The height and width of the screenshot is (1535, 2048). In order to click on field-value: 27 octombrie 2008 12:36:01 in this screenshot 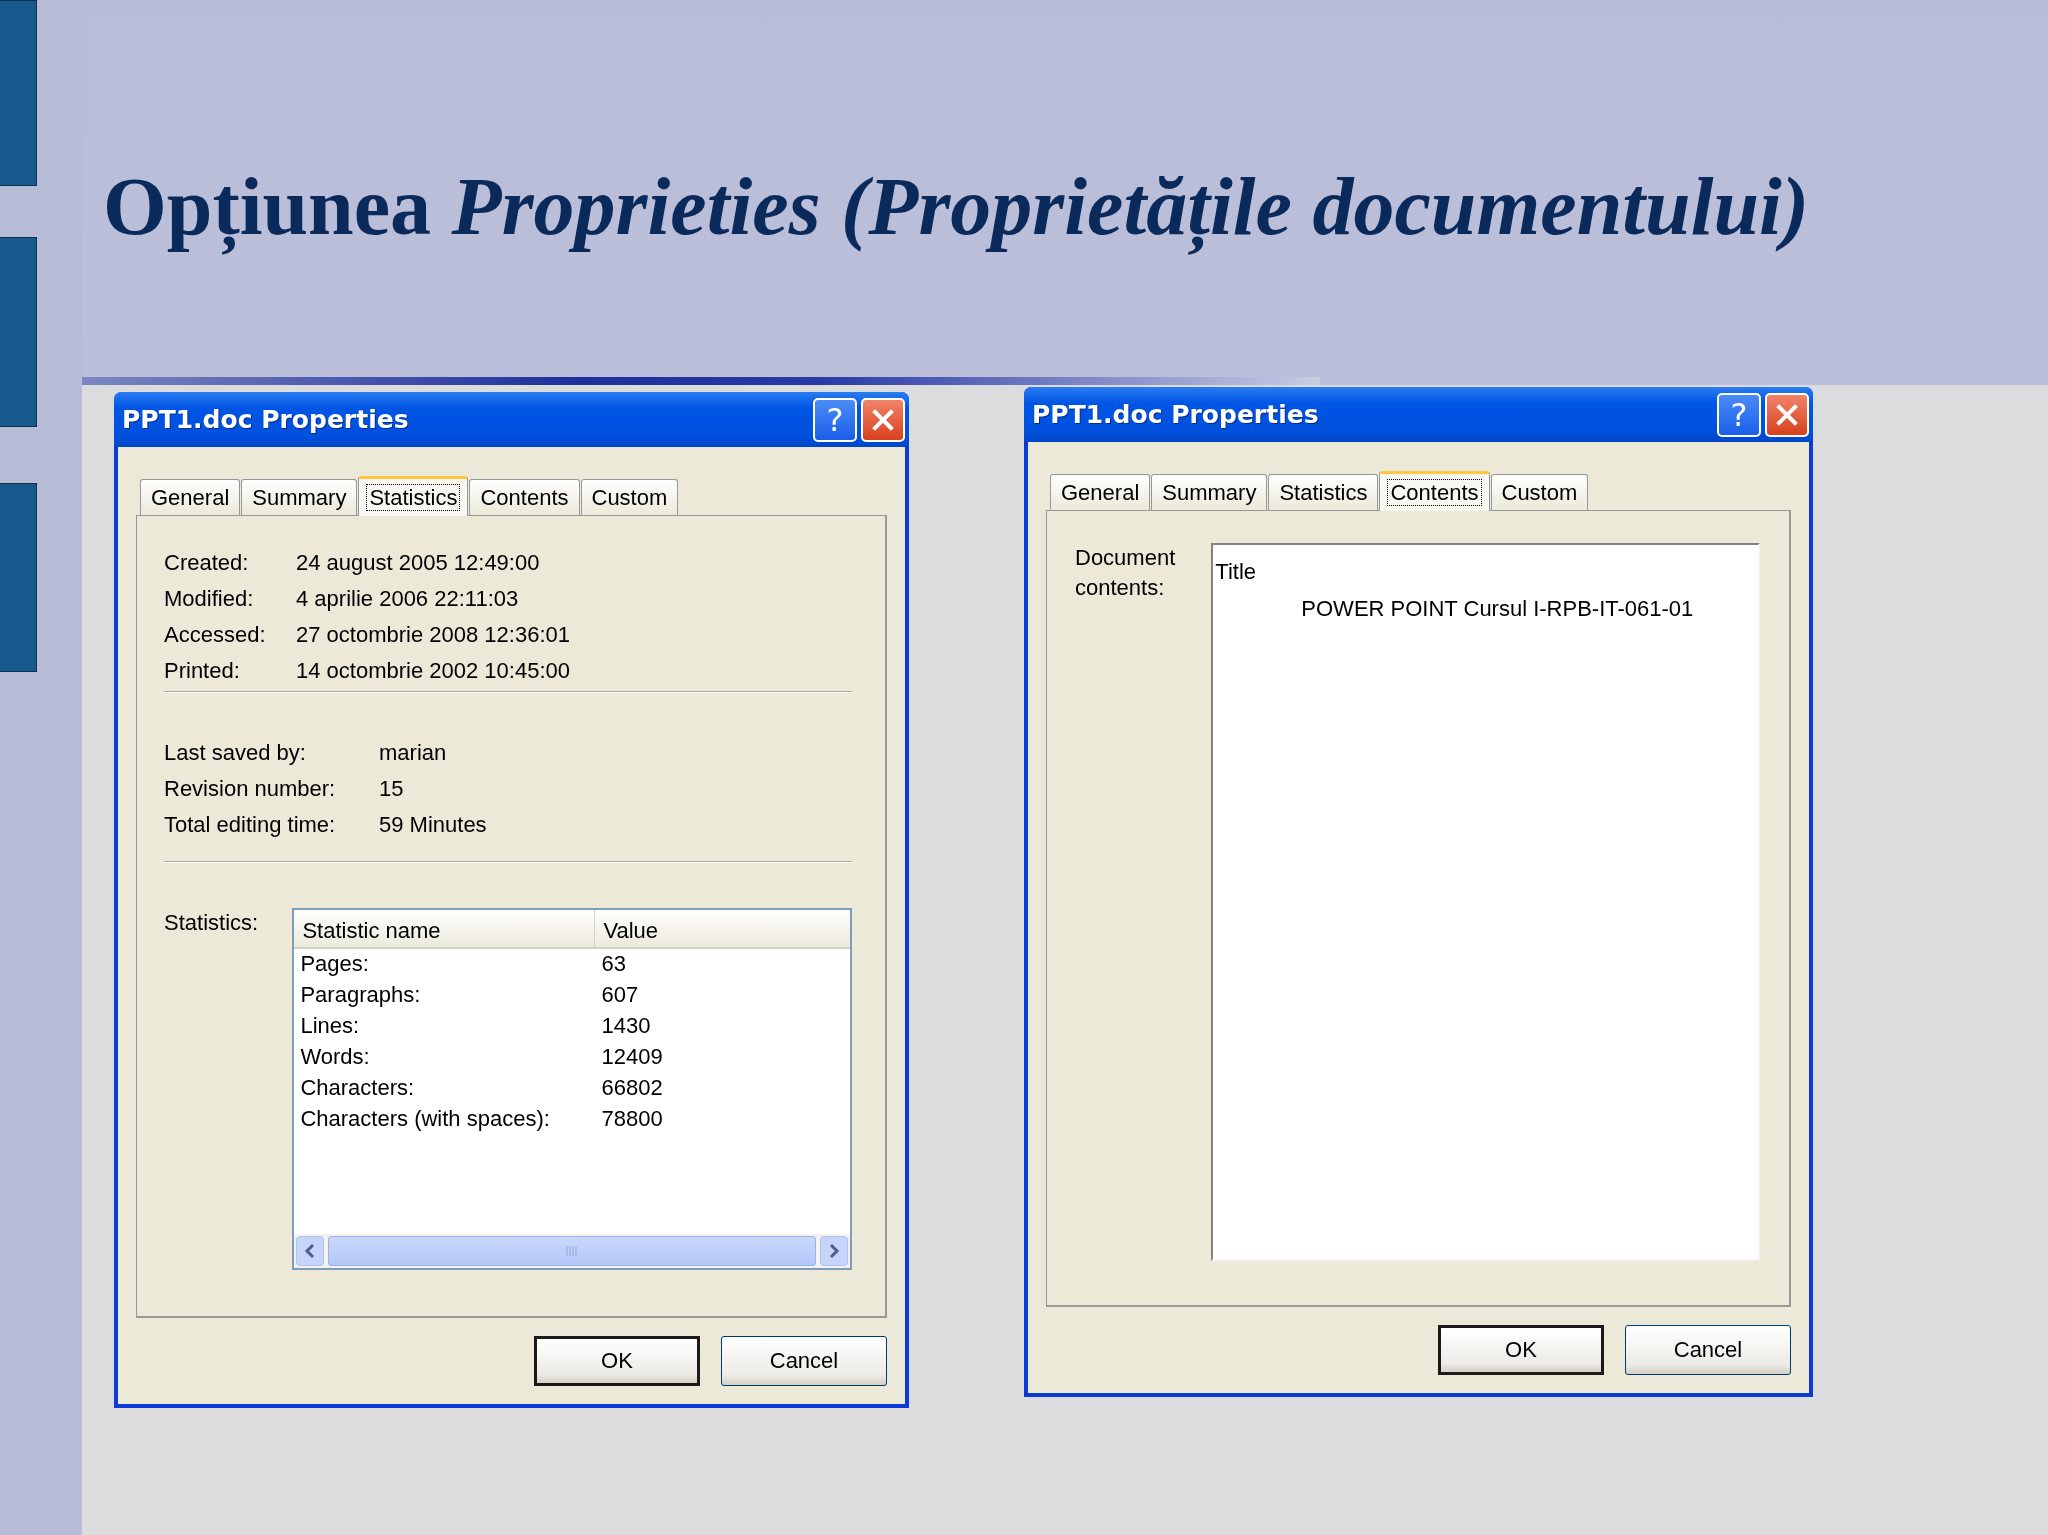, I will do `click(433, 635)`.